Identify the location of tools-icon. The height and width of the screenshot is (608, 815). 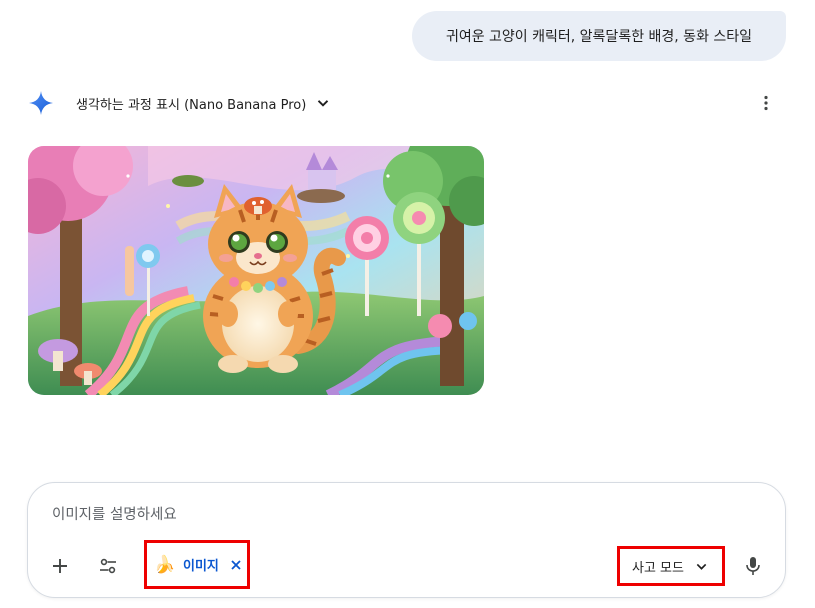
(108, 566).